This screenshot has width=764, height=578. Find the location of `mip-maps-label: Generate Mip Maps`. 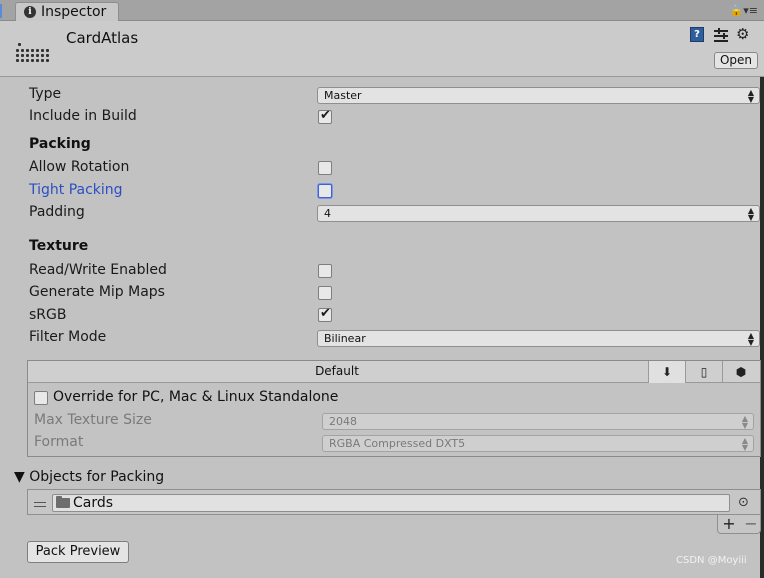

mip-maps-label: Generate Mip Maps is located at coordinates (97, 292).